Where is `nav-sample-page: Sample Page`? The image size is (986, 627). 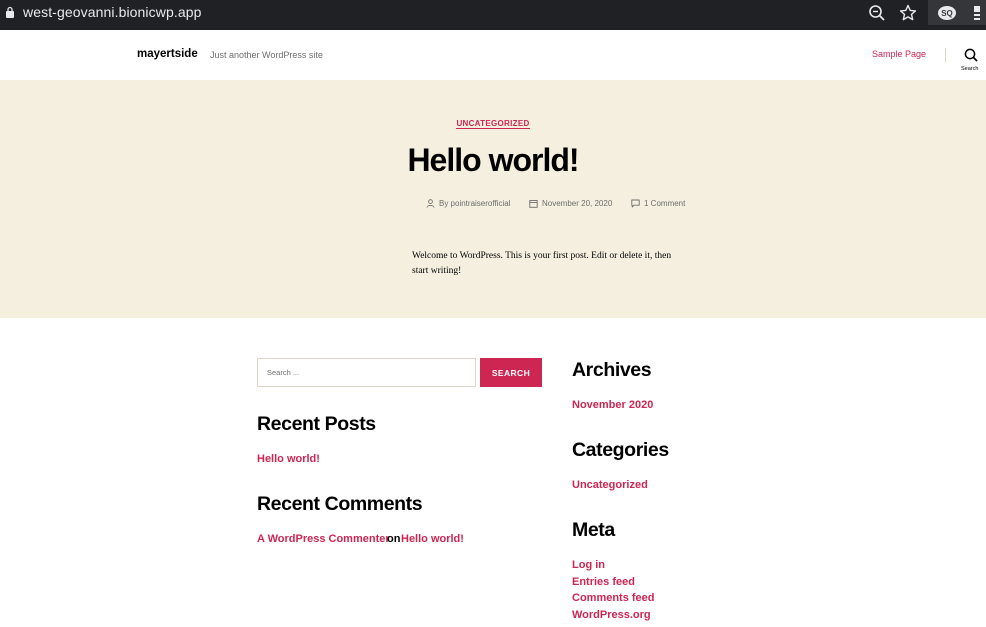 nav-sample-page: Sample Page is located at coordinates (899, 54).